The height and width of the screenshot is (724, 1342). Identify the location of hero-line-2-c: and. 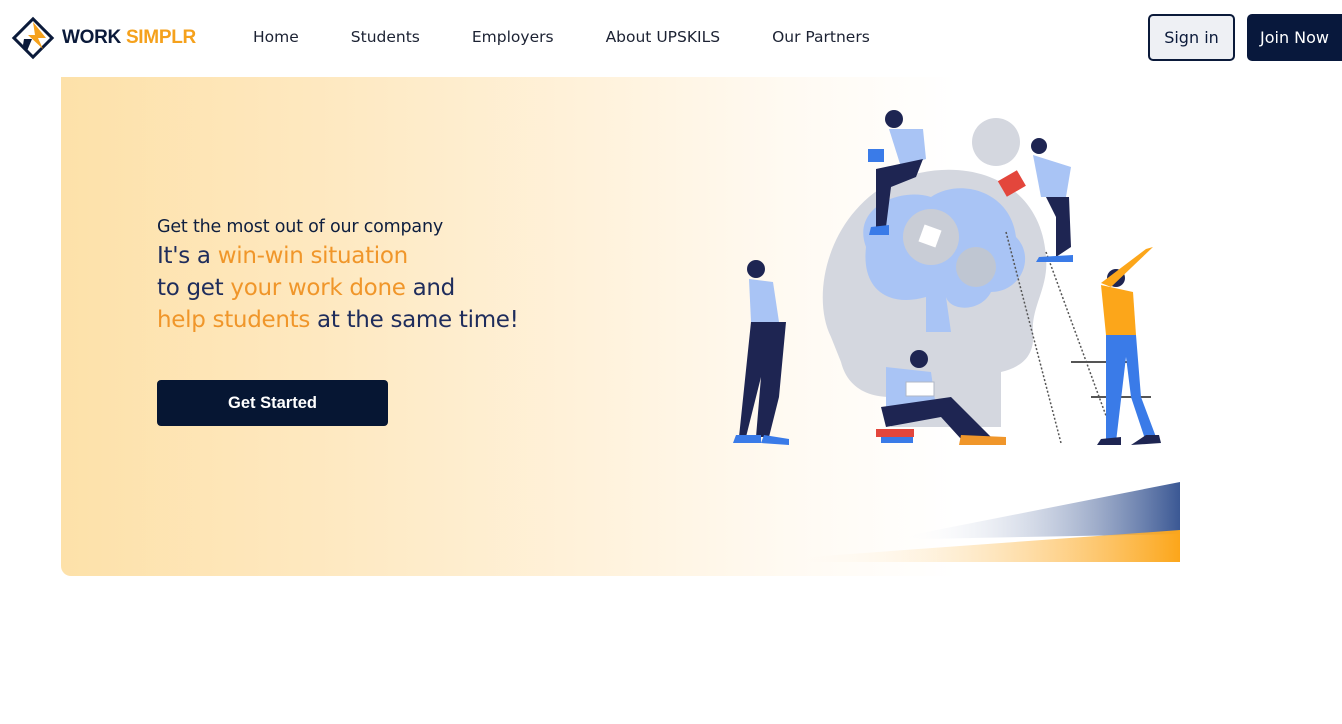
(430, 288).